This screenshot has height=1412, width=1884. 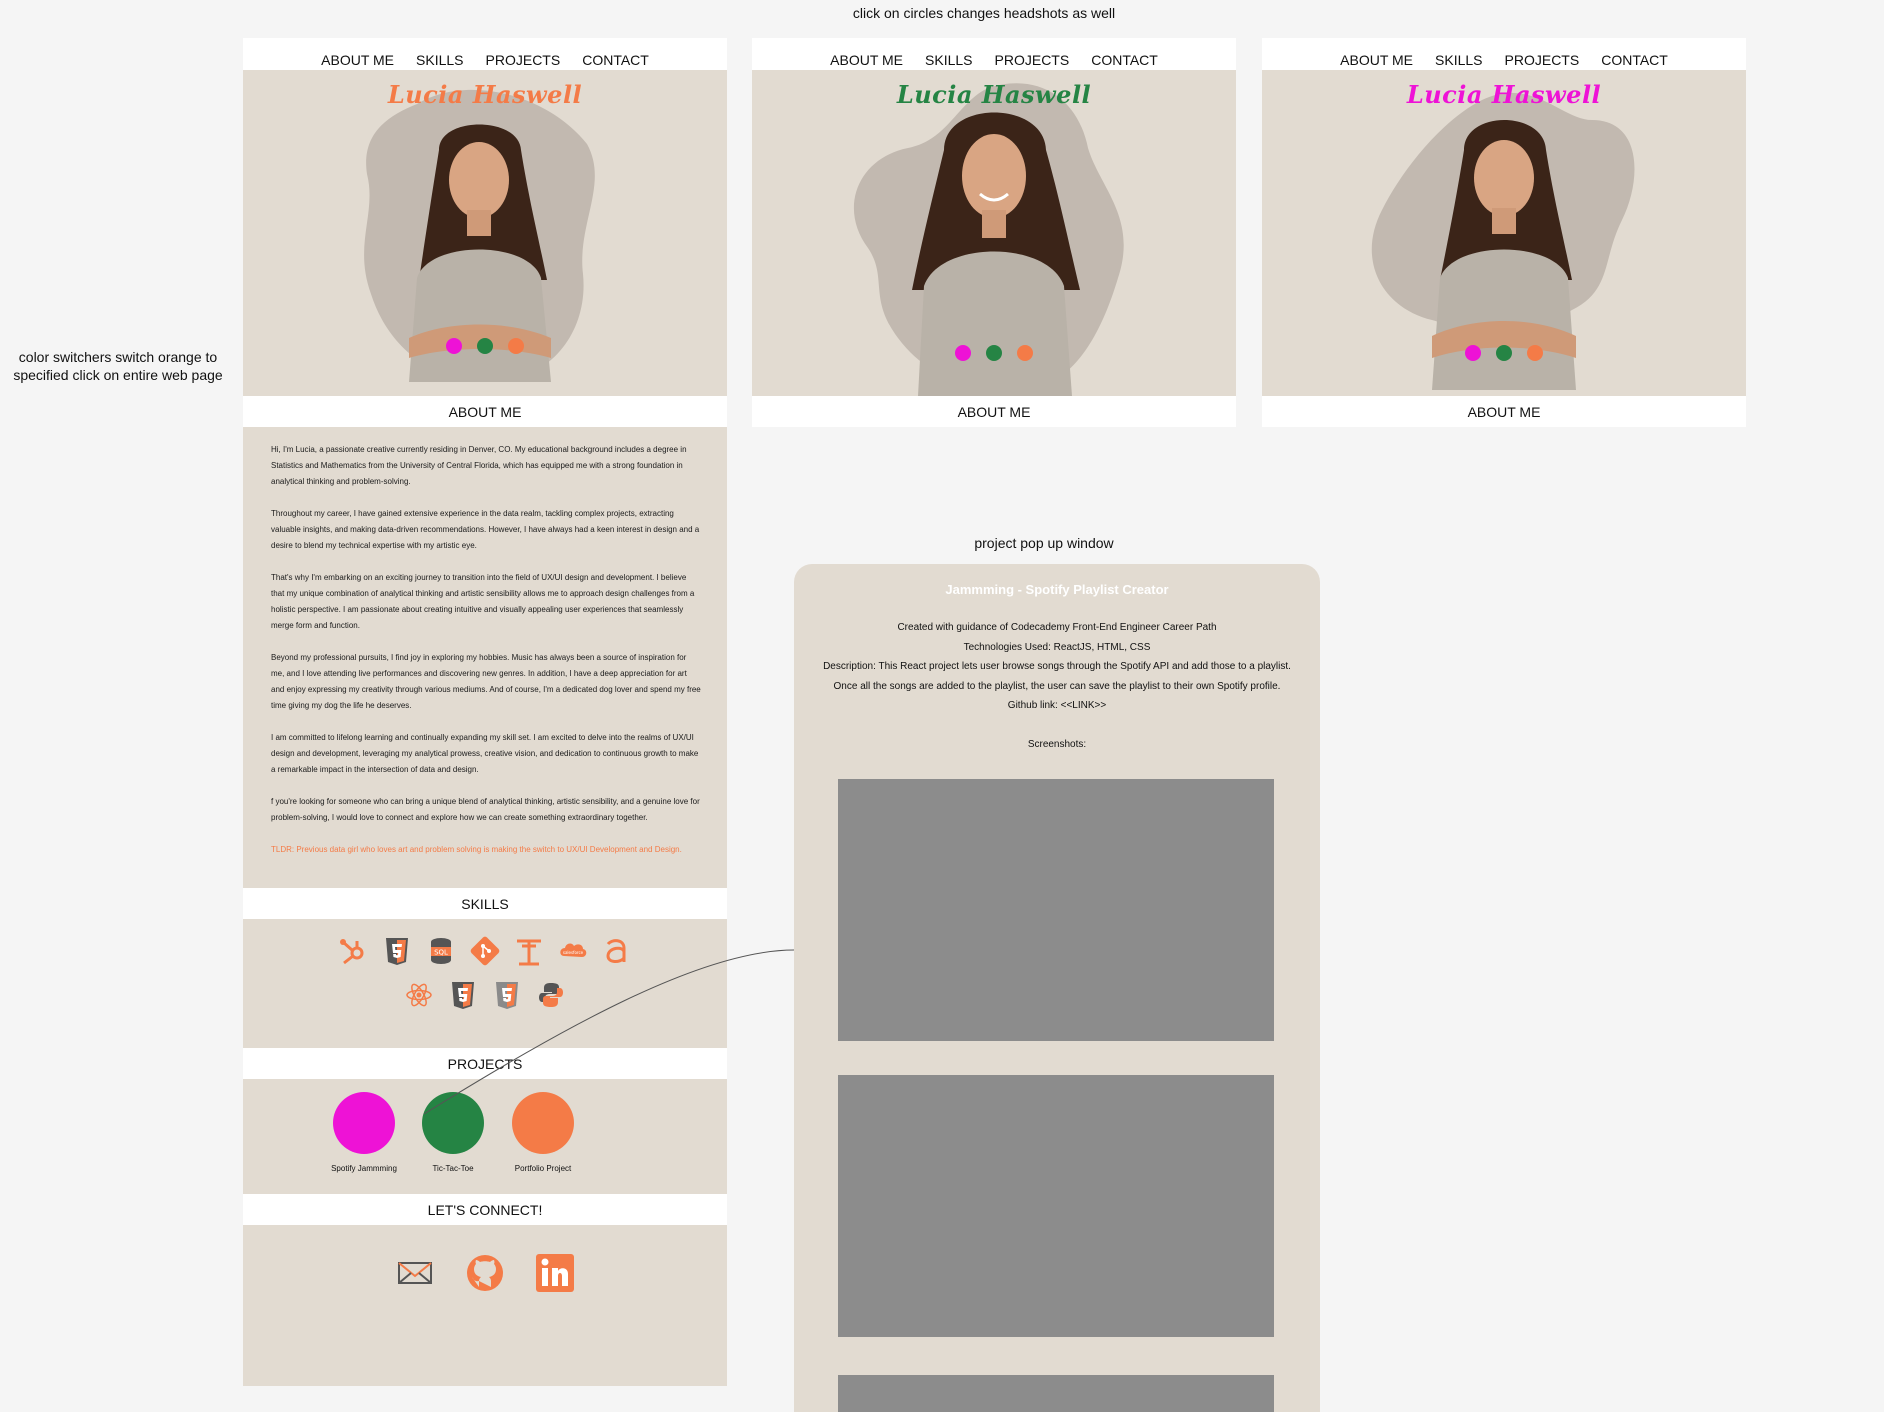 I want to click on github-icon, so click(x=485, y=1273).